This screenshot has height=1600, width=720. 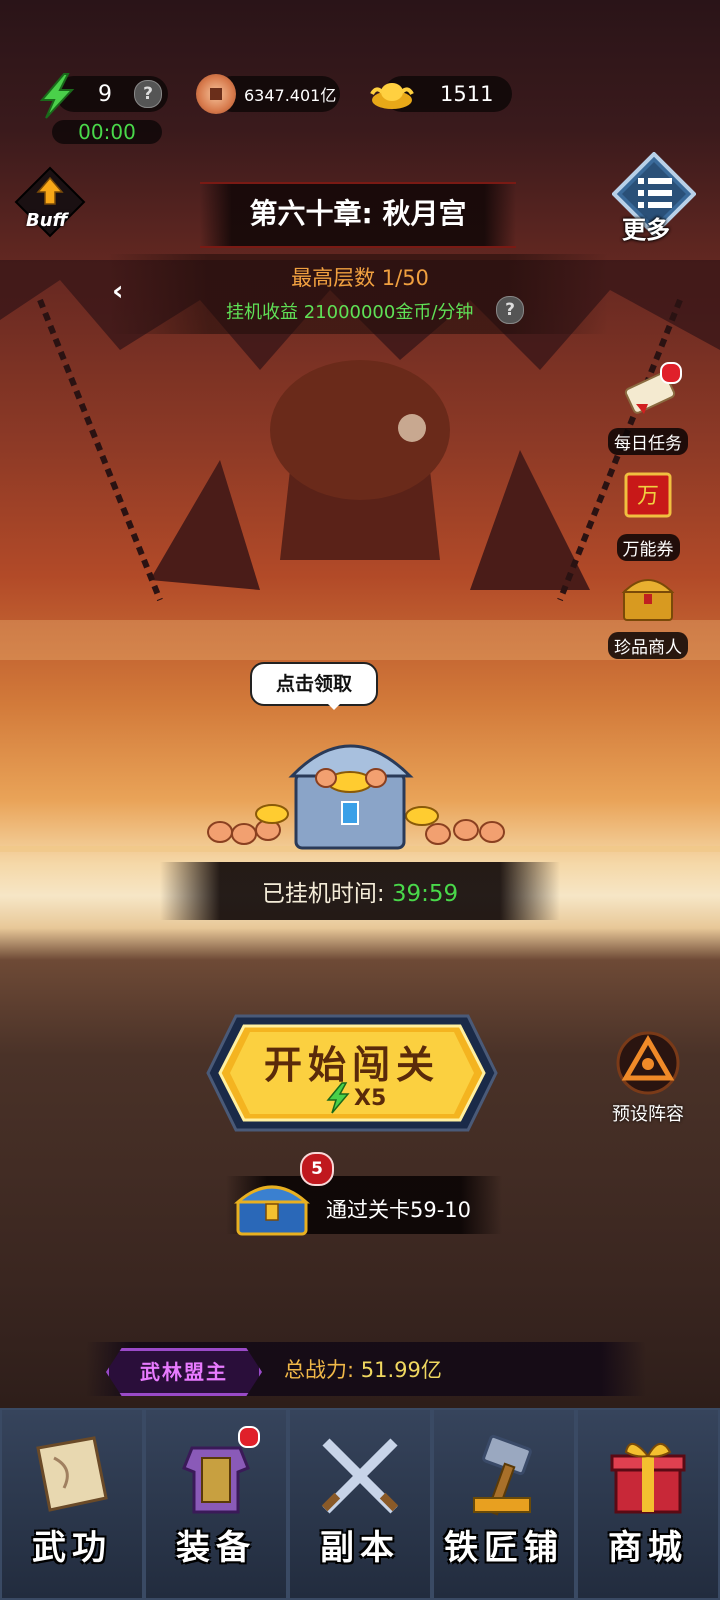 What do you see at coordinates (290, 95) in the screenshot?
I see `copper-value: 6347.401亿` at bounding box center [290, 95].